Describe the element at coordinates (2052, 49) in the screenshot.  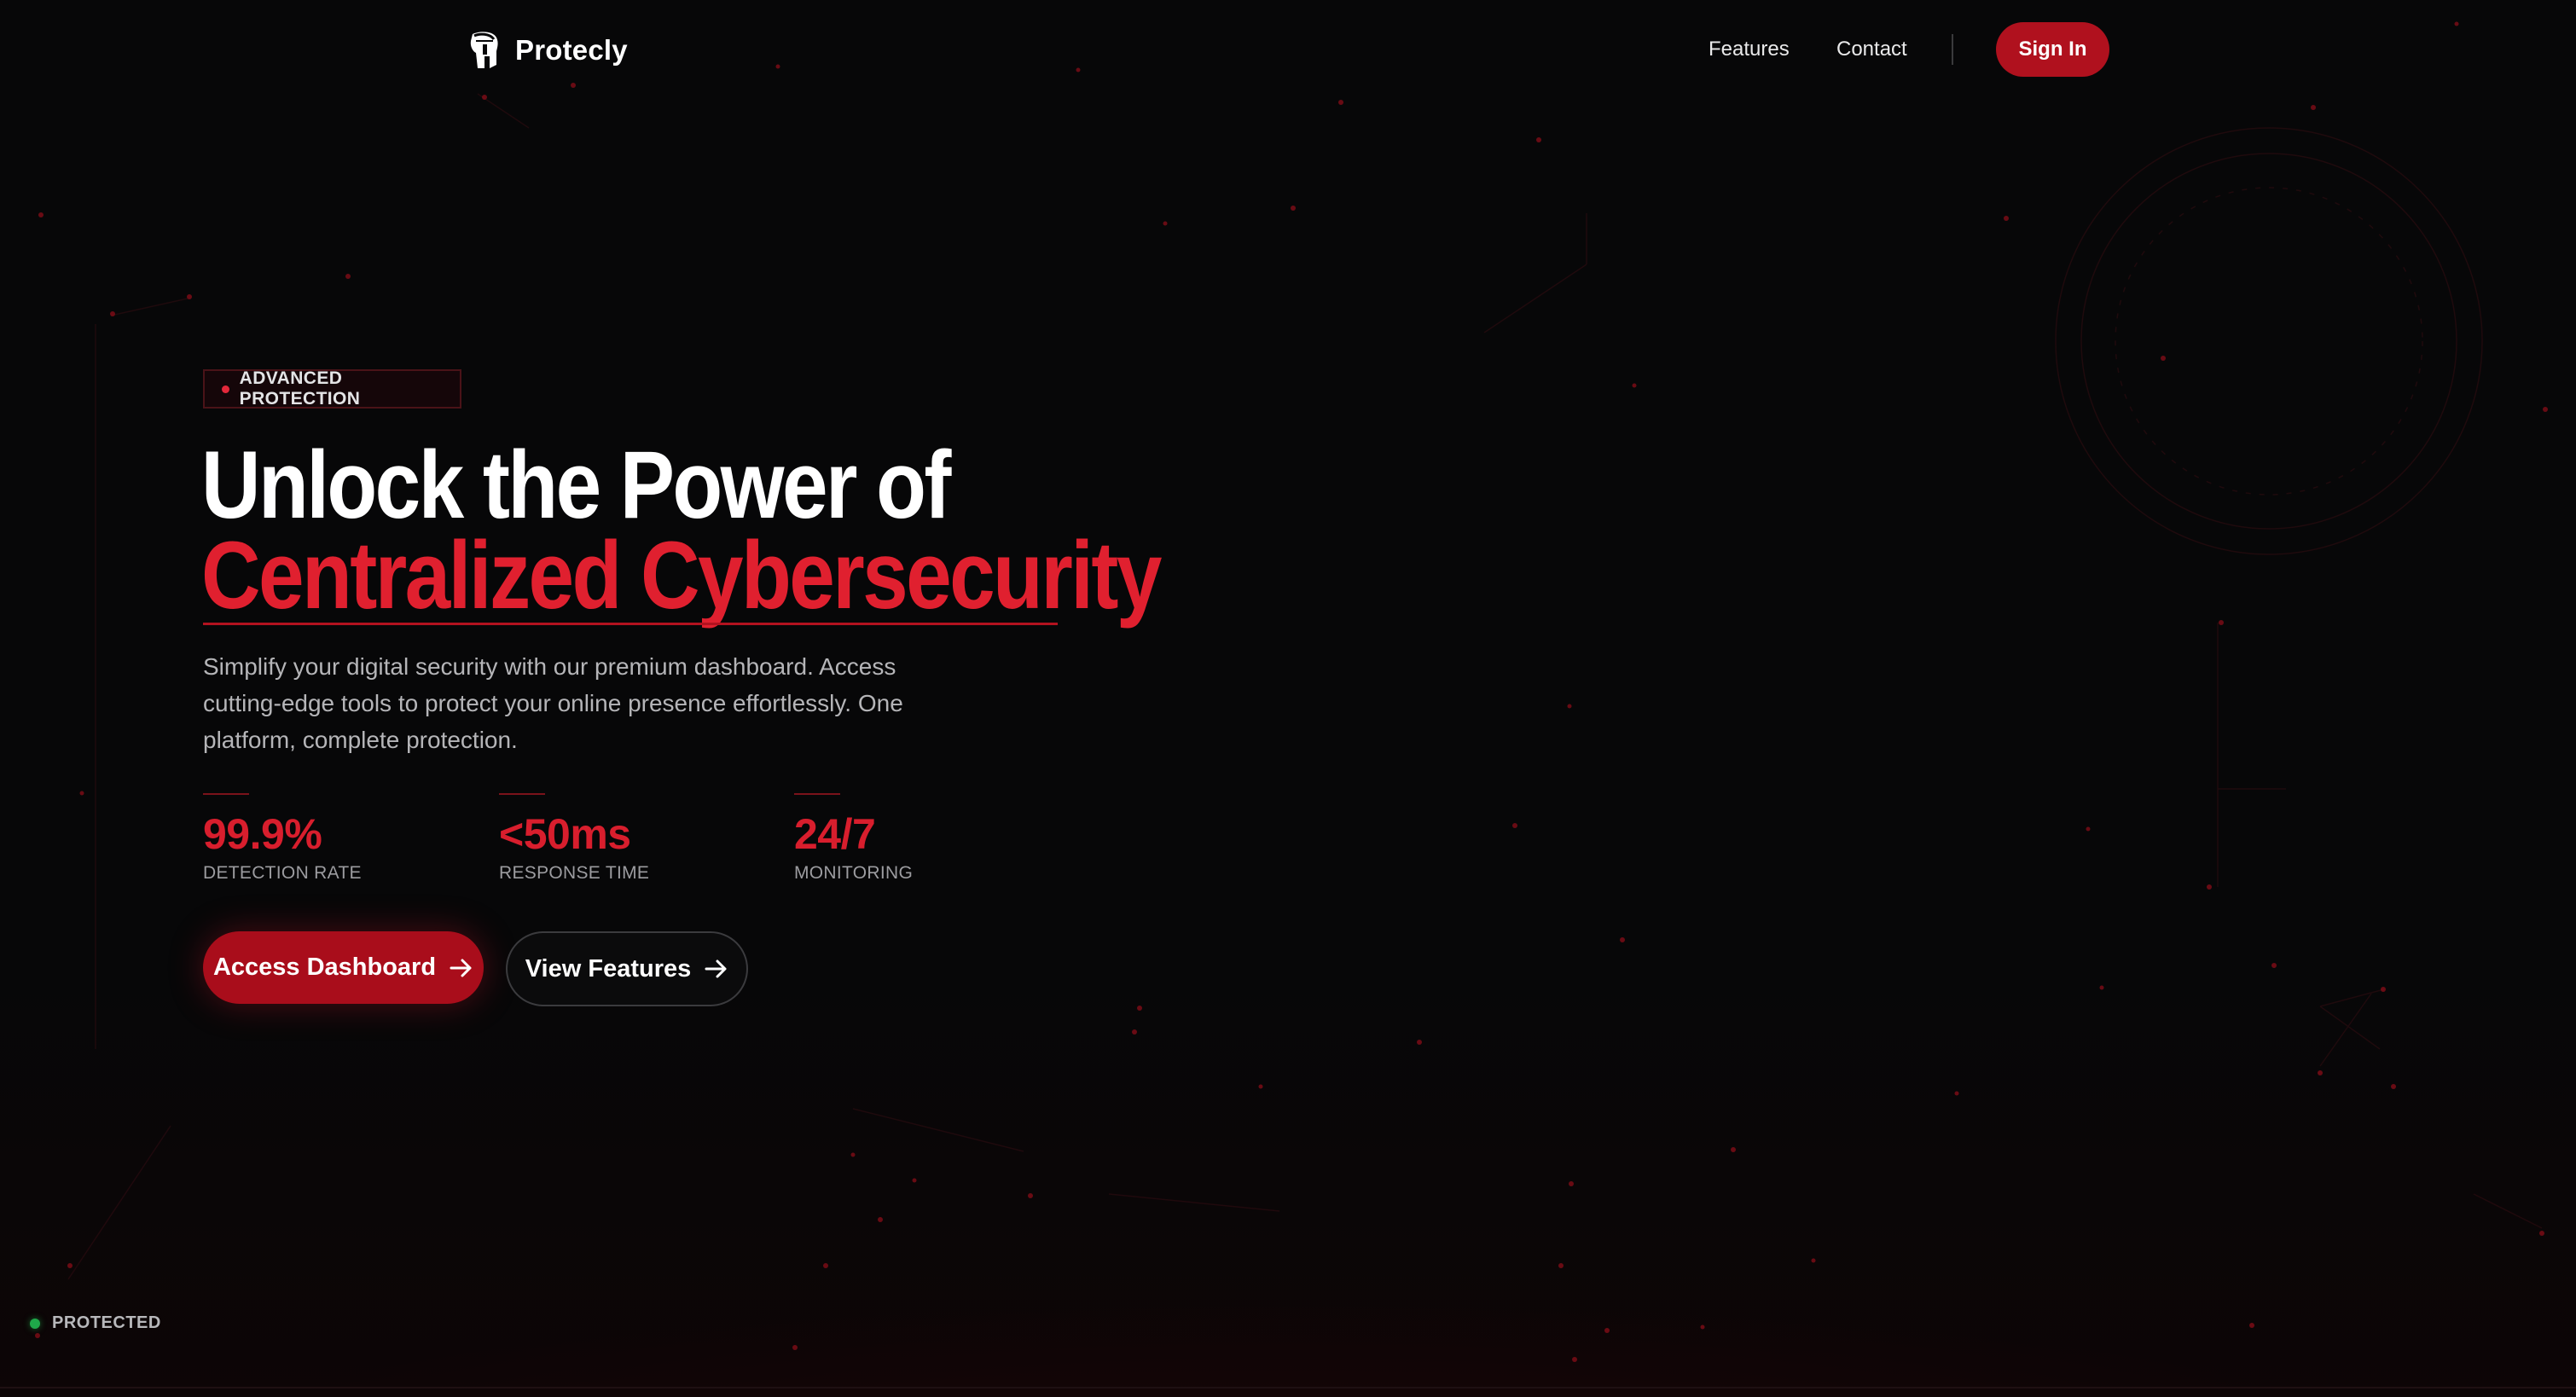
I see `sign-in-button: Sign In` at that location.